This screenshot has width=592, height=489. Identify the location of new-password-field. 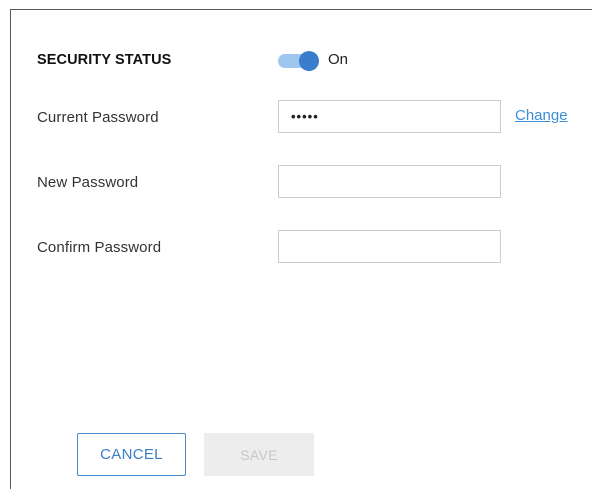
(389, 181).